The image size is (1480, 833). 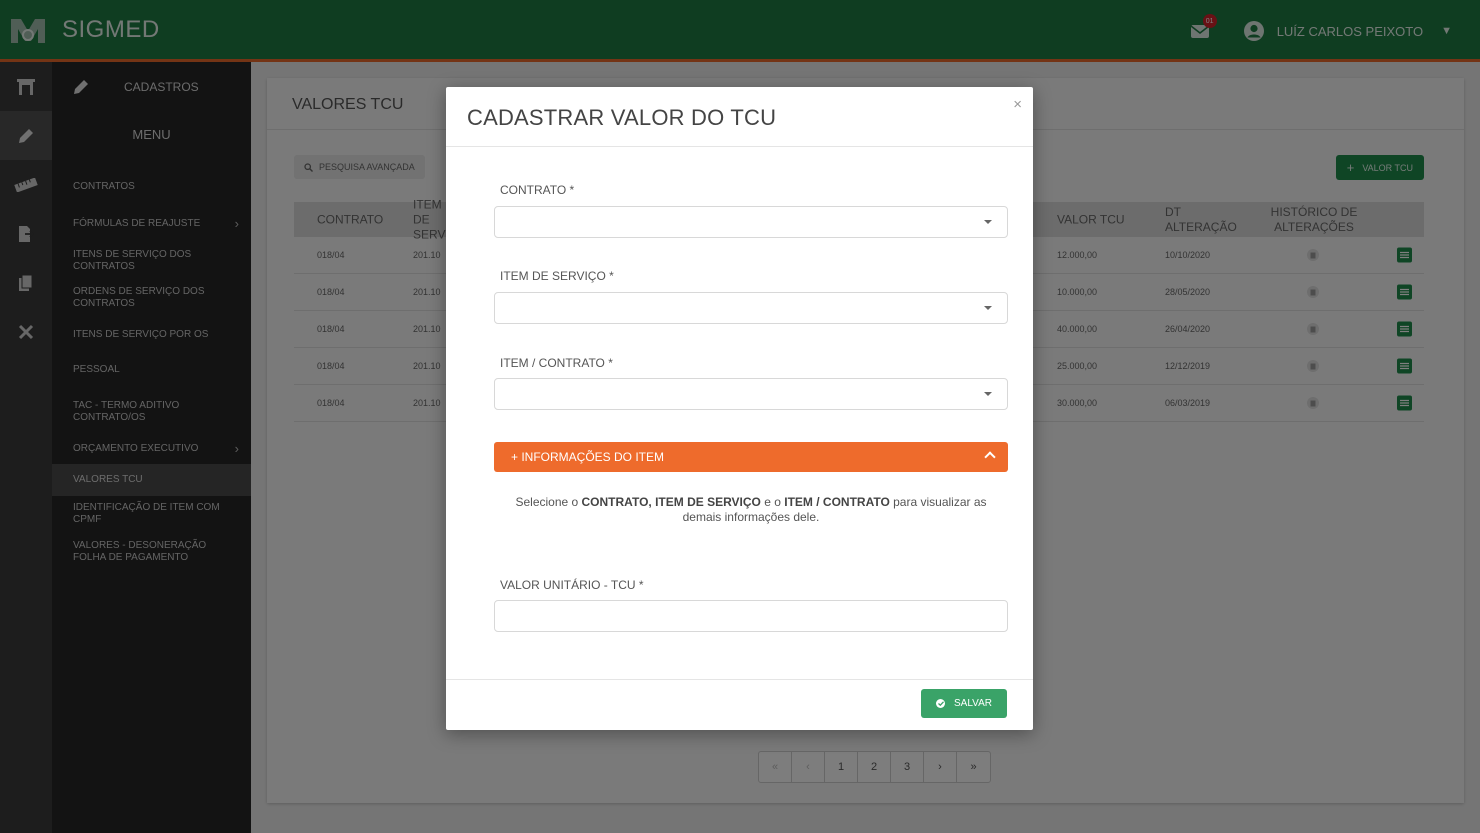 I want to click on close-icon: ×, so click(x=1017, y=104).